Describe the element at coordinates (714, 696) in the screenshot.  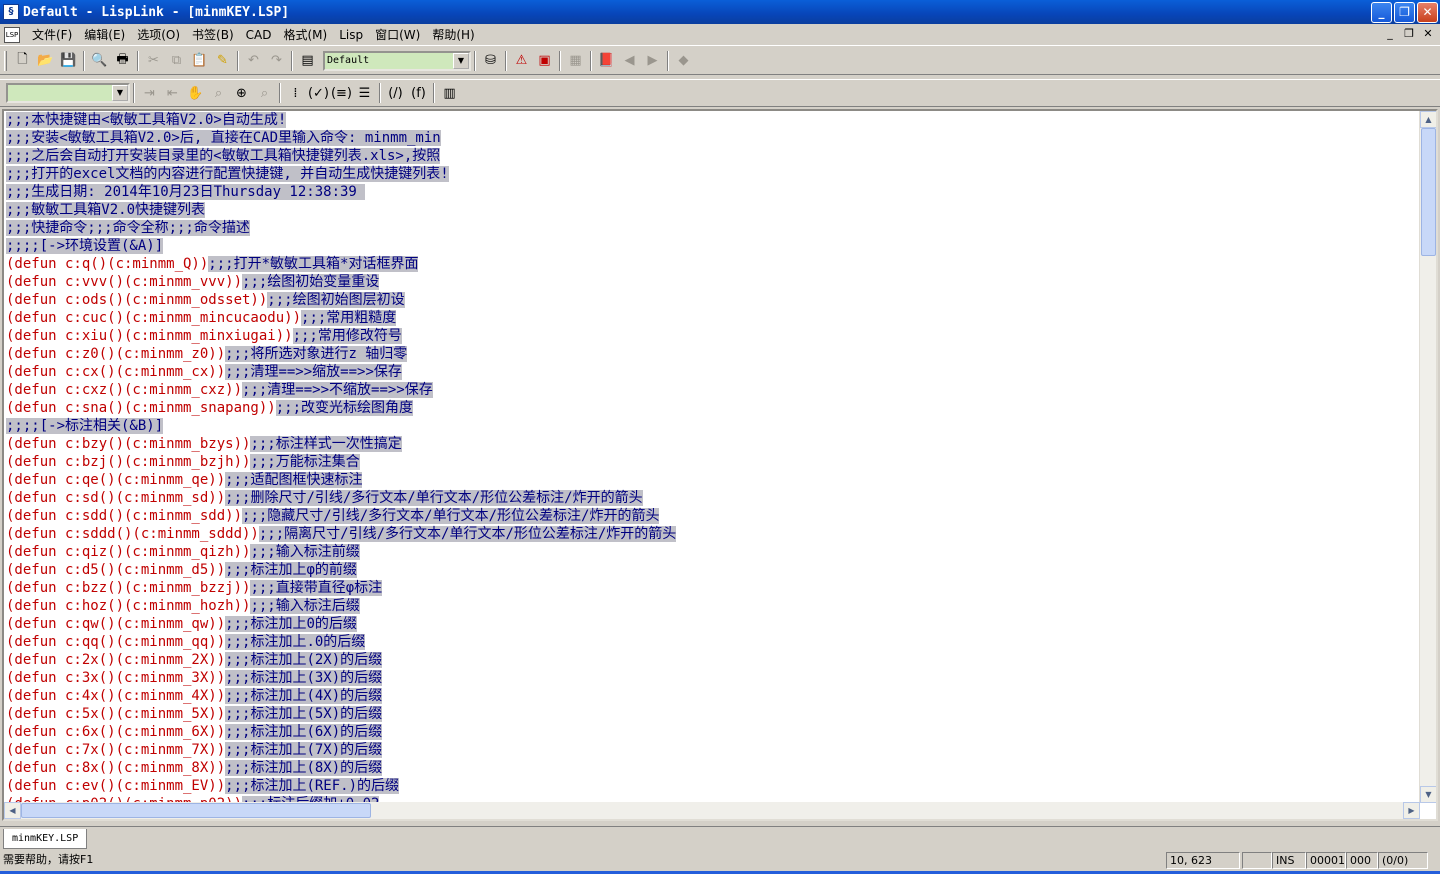
I see `code-line: (defun c:4x()(c:minmm_4X));;;标注加上(4X)的后缀` at that location.